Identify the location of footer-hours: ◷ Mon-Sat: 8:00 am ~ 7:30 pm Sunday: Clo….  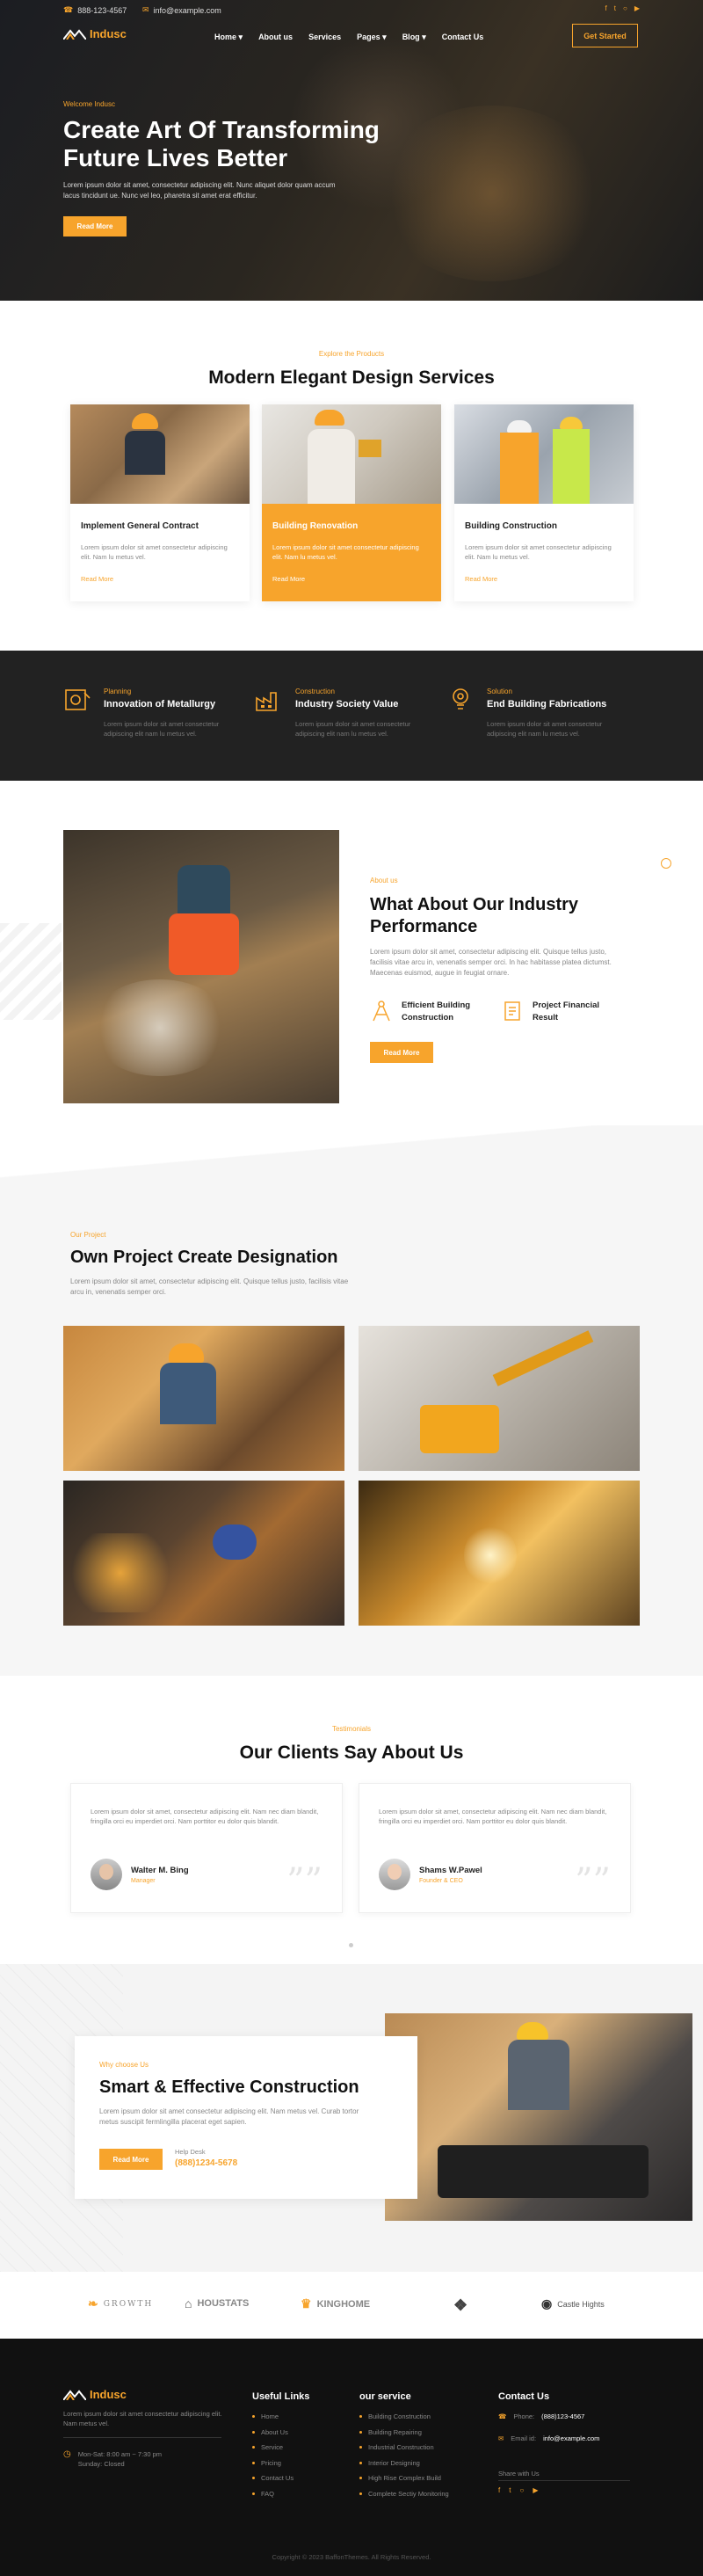
(113, 2459).